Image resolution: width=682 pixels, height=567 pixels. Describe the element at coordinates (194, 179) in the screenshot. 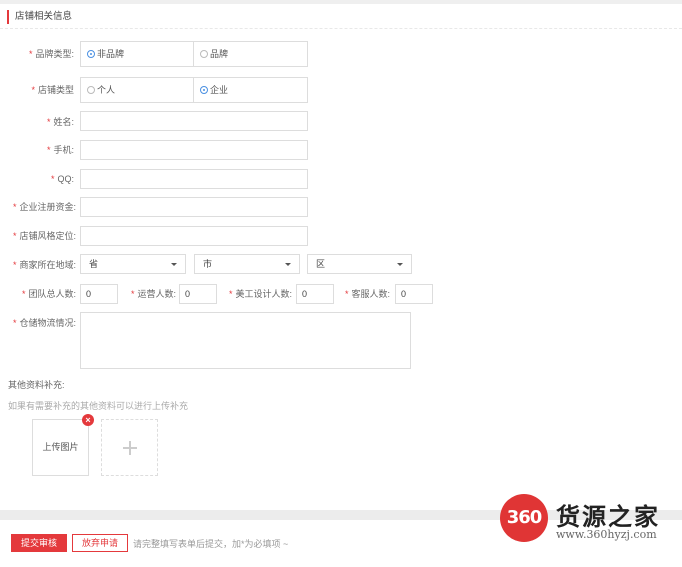

I see `qq-input` at that location.